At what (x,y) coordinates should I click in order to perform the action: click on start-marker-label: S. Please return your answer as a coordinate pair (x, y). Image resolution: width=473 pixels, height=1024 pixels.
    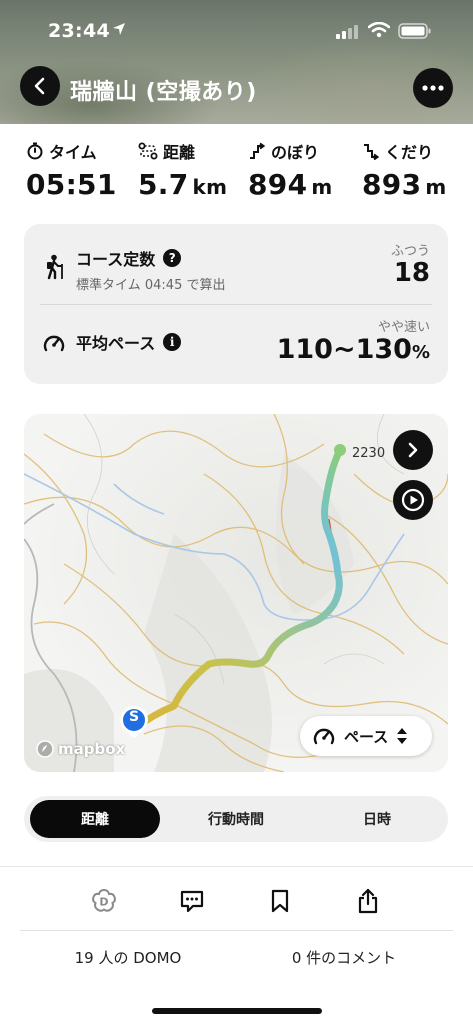
    Looking at the image, I should click on (134, 717).